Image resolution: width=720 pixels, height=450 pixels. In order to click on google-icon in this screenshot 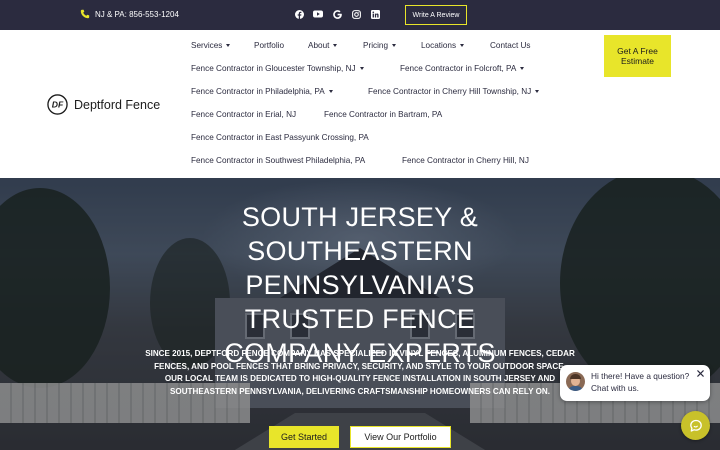, I will do `click(337, 14)`.